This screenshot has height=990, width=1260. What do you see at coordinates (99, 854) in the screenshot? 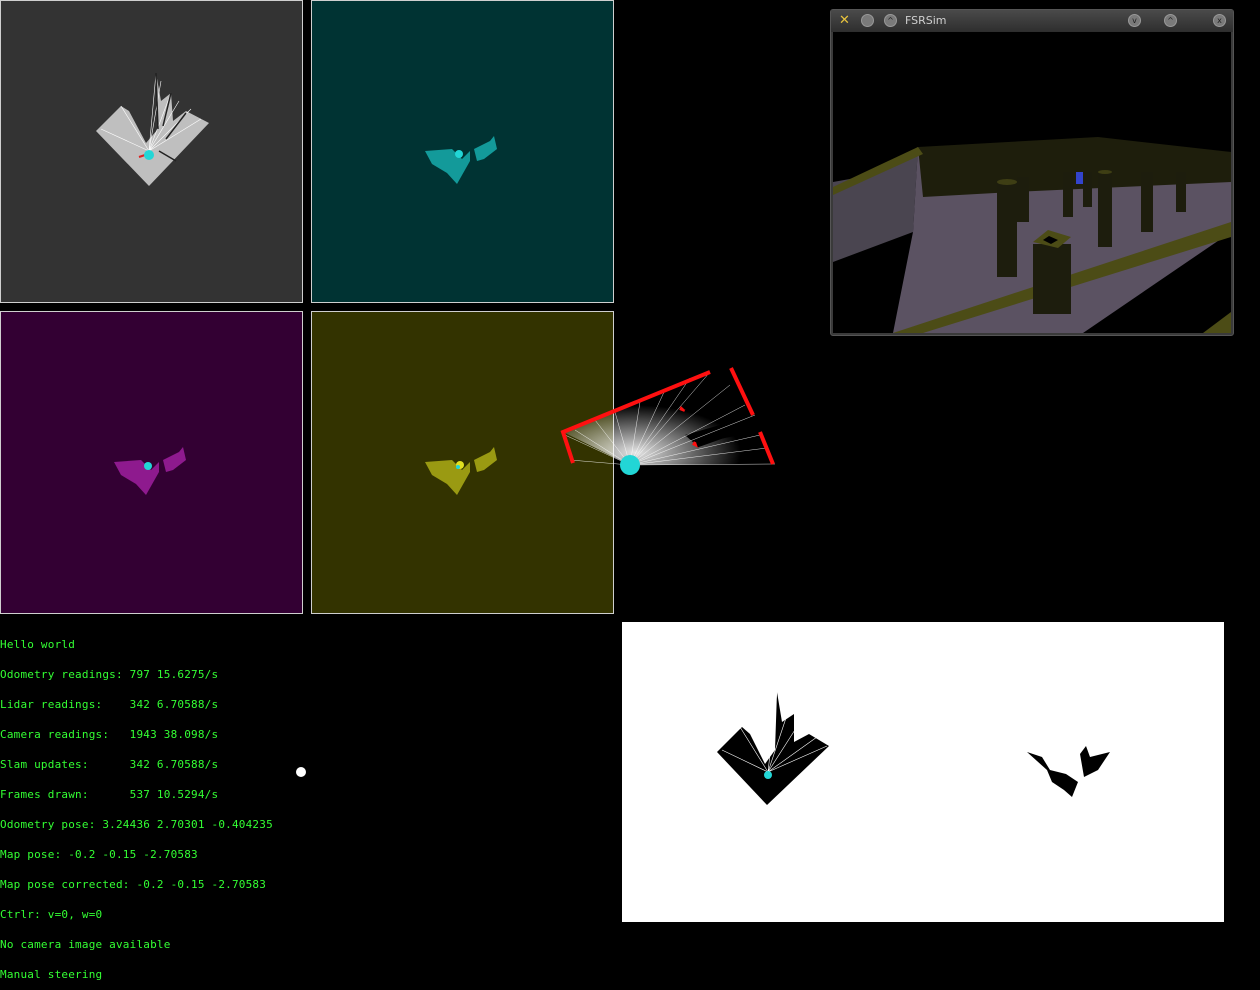
I see `console-line: Map pose: -0.2 -0.15 -2.70583` at bounding box center [99, 854].